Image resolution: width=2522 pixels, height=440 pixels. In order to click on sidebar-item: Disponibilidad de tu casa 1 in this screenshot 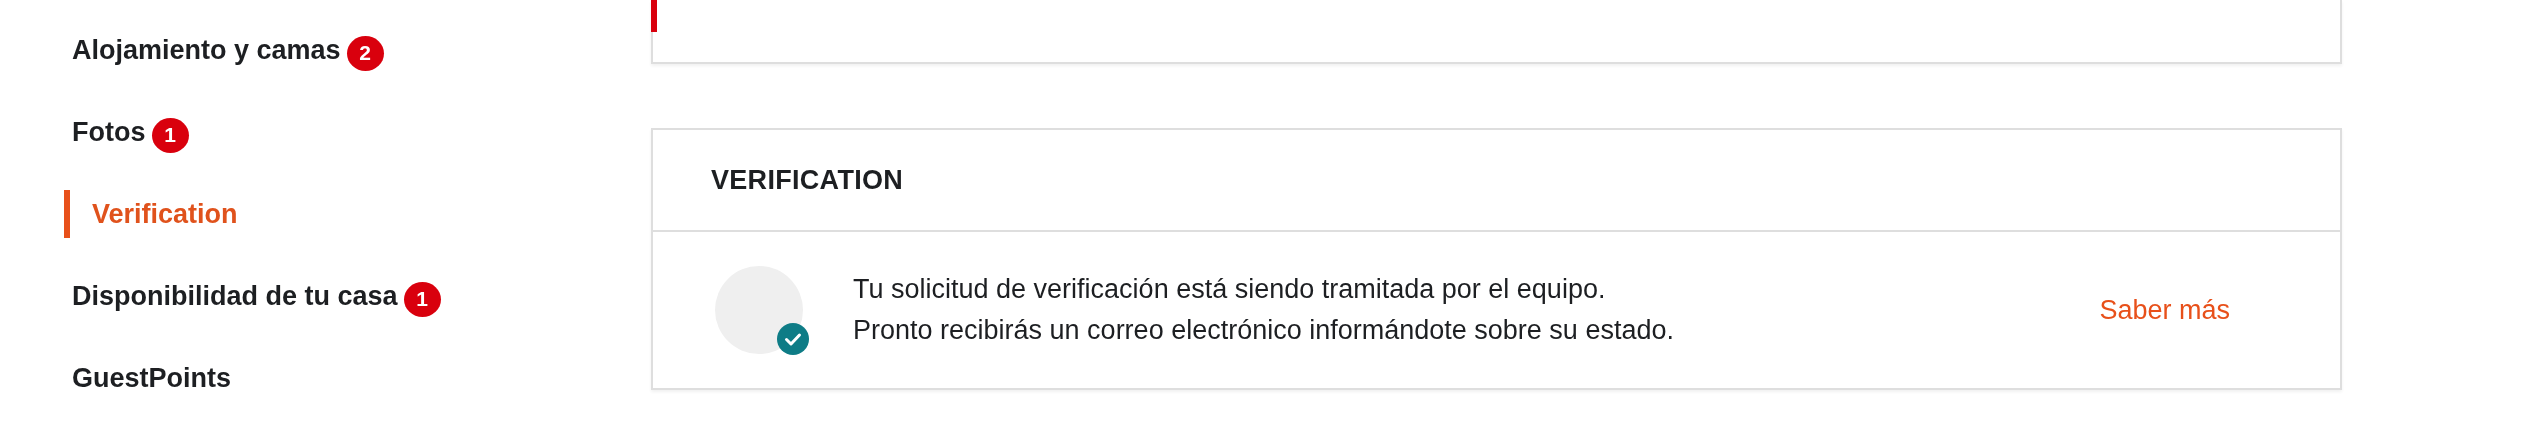, I will do `click(252, 296)`.